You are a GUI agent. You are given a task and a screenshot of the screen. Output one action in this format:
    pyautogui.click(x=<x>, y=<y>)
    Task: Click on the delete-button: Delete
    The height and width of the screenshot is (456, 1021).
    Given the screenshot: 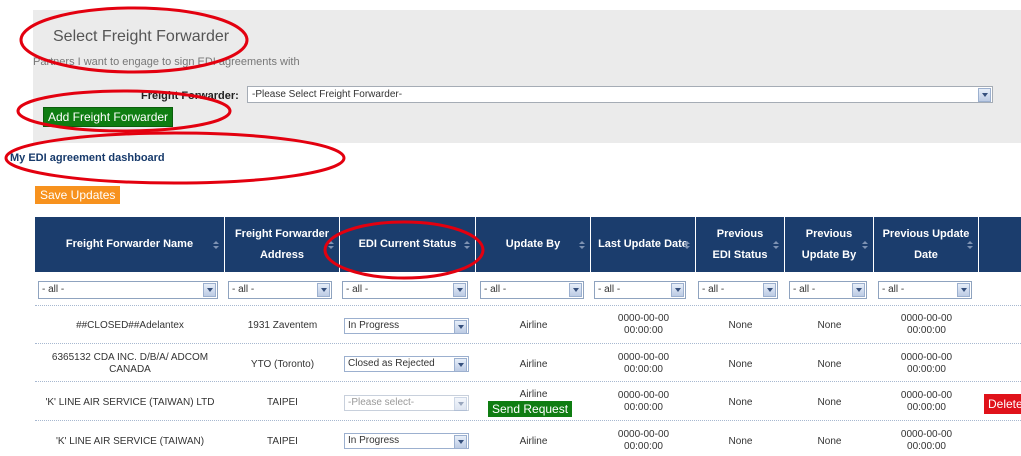 What is the action you would take?
    pyautogui.click(x=1002, y=404)
    